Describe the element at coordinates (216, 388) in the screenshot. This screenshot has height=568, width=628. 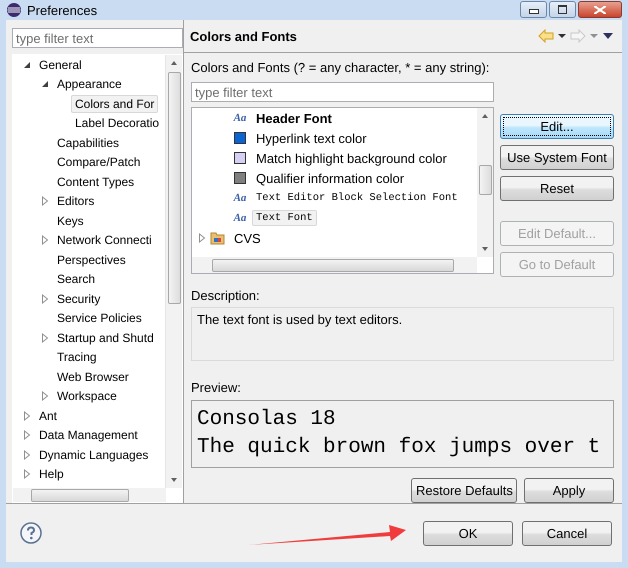
I see `preview-label: Preview:` at that location.